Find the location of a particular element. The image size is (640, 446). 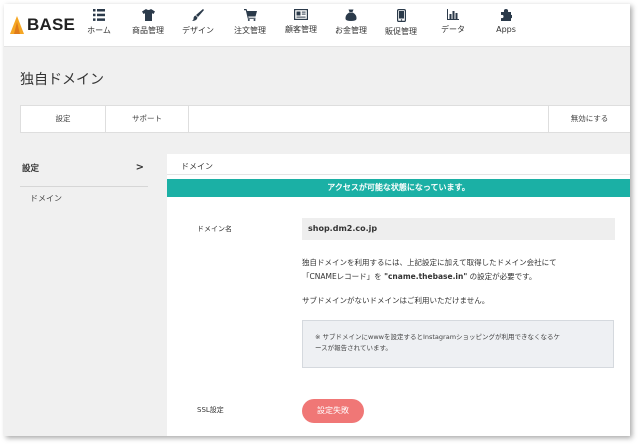

nav-orders: 注文管理 is located at coordinates (250, 26).